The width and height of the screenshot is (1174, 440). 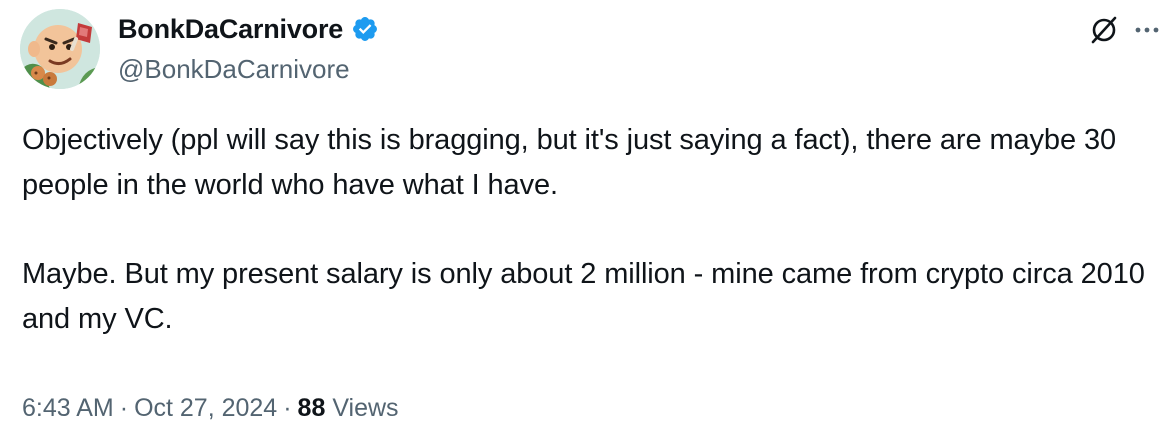 I want to click on display-name: BonkDaCarnivore, so click(x=230, y=29).